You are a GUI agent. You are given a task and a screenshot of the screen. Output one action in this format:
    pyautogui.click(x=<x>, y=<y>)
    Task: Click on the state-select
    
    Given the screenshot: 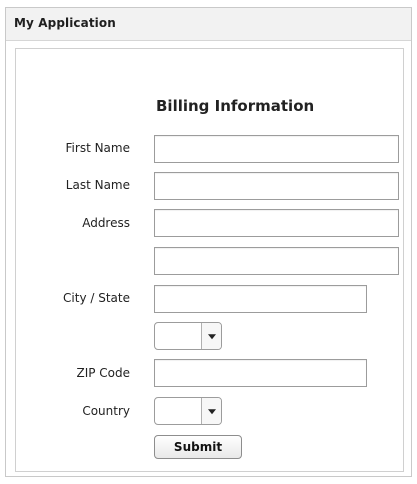 What is the action you would take?
    pyautogui.click(x=188, y=336)
    